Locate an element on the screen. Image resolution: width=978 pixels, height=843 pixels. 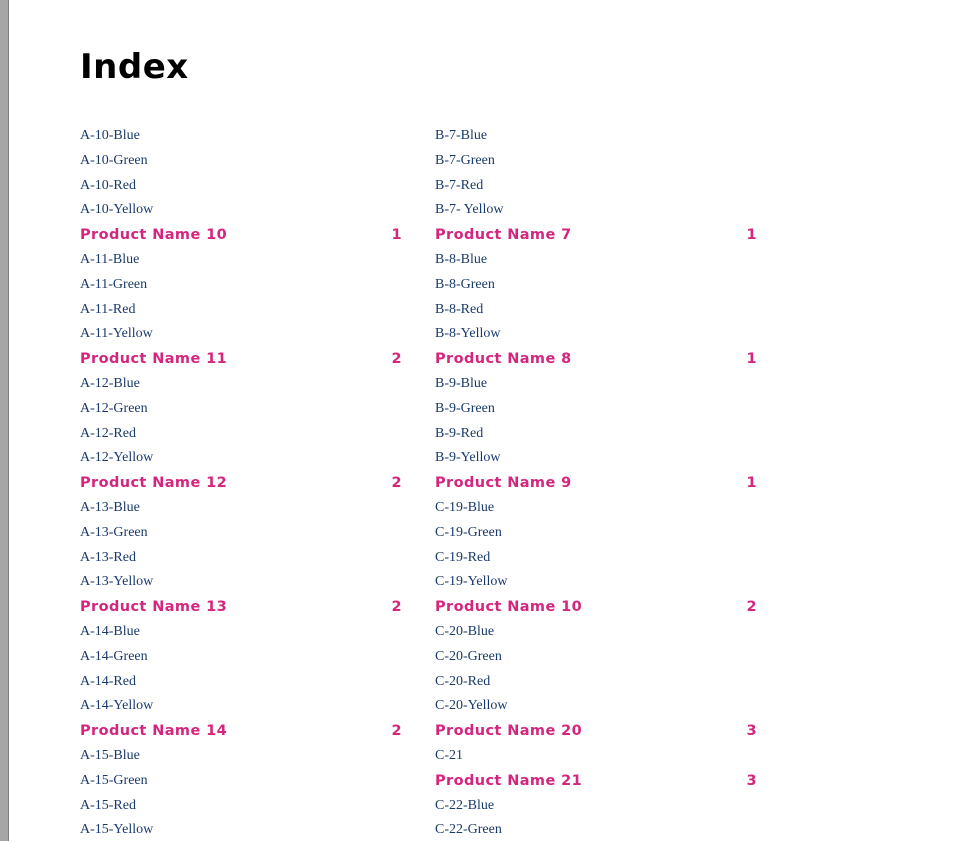
index-heading-label: Product Name 13 is located at coordinates (154, 607).